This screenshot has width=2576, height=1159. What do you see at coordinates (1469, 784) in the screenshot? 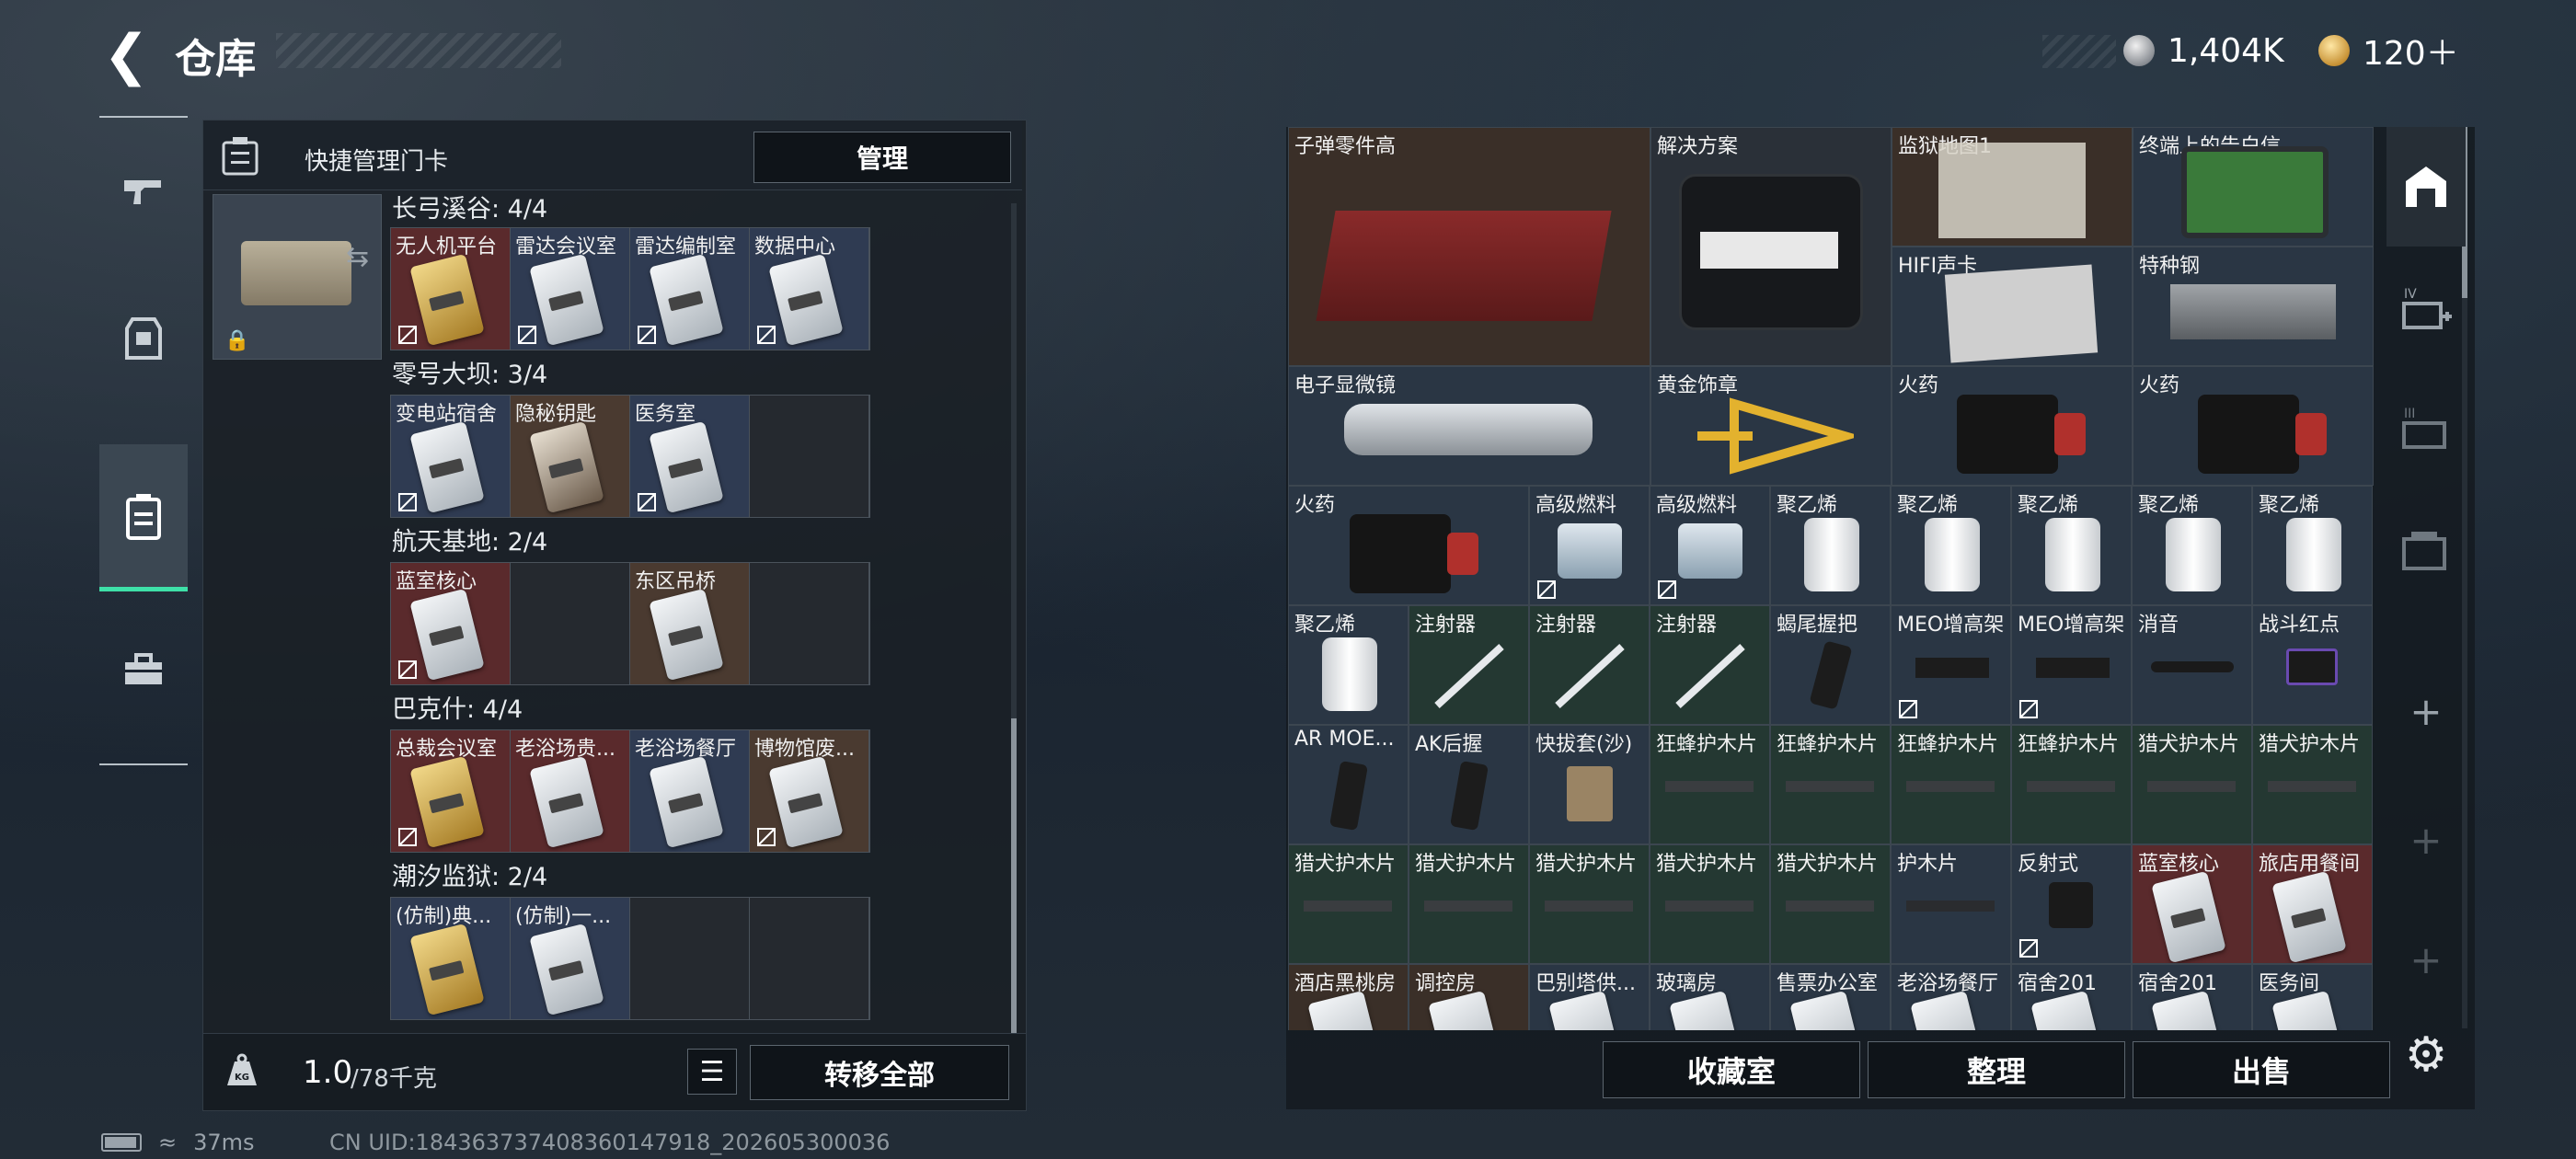
I see `item-cell: AK后握` at bounding box center [1469, 784].